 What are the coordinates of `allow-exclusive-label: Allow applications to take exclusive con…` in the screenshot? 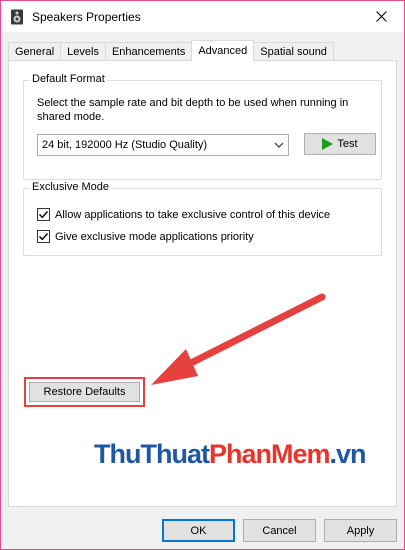 It's located at (193, 214).